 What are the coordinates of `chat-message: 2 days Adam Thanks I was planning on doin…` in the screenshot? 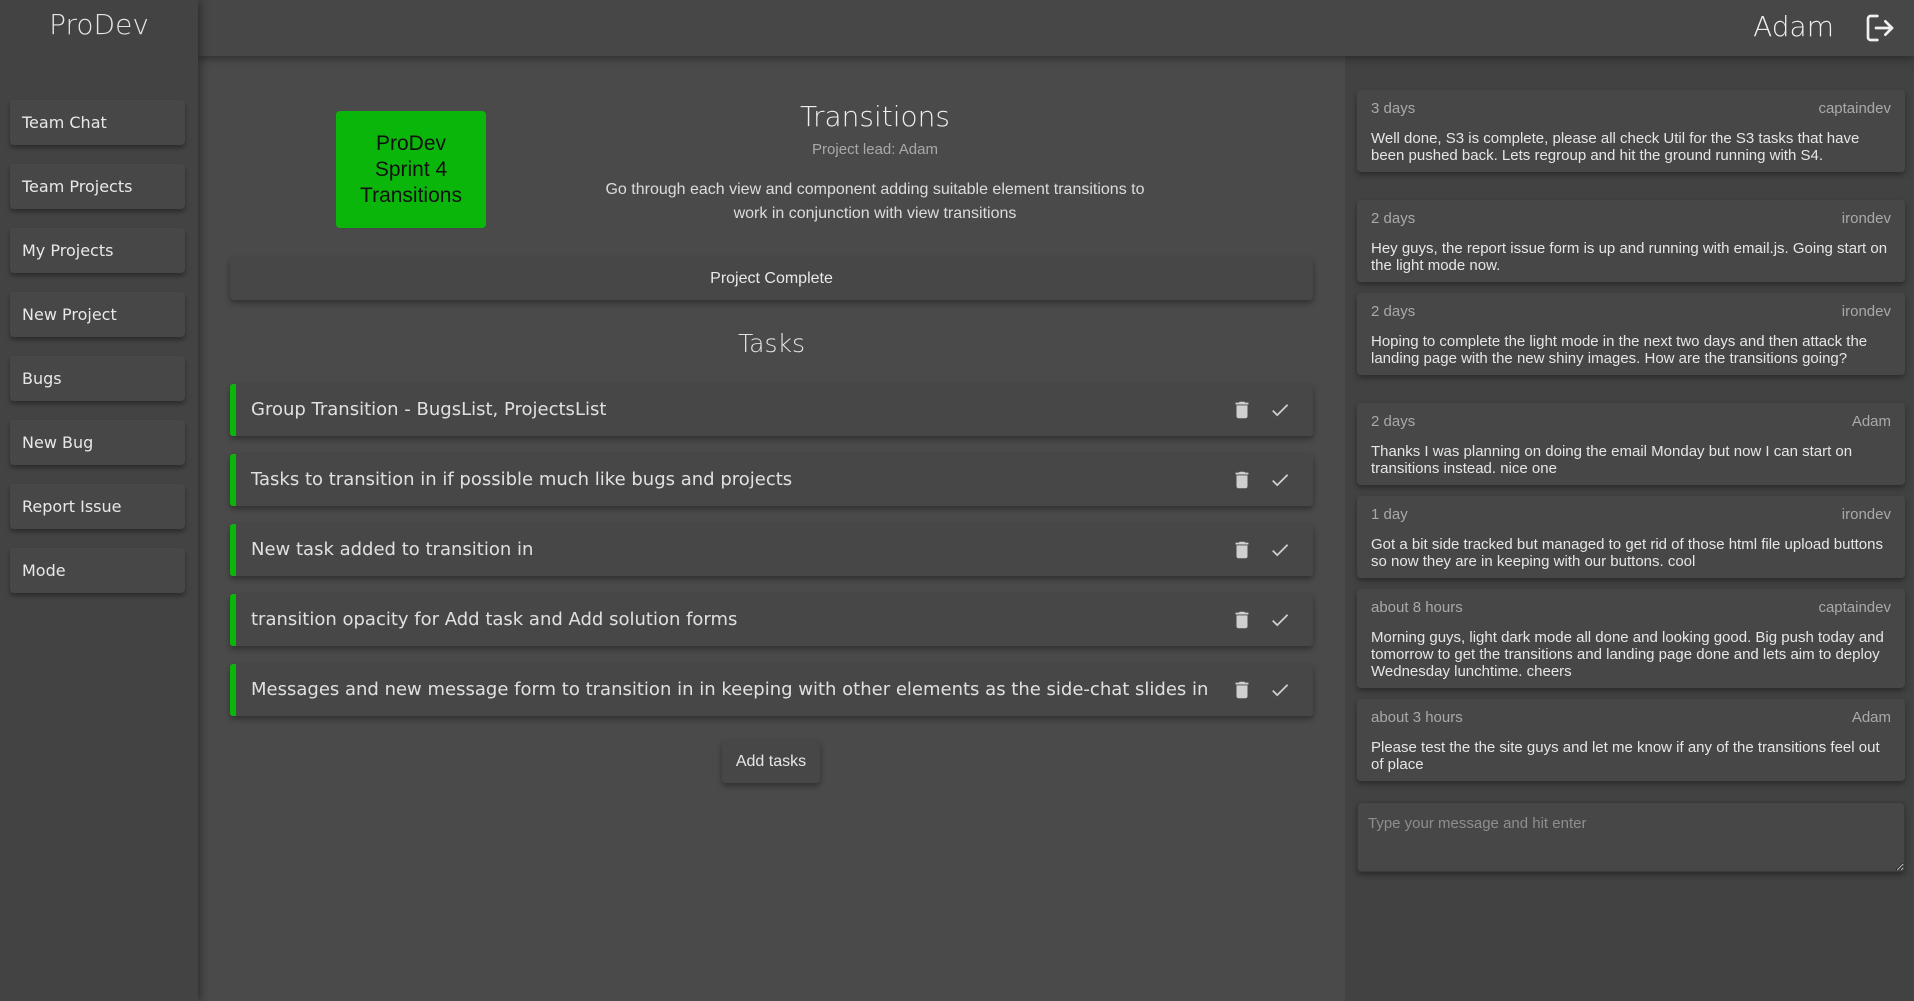 It's located at (1631, 444).